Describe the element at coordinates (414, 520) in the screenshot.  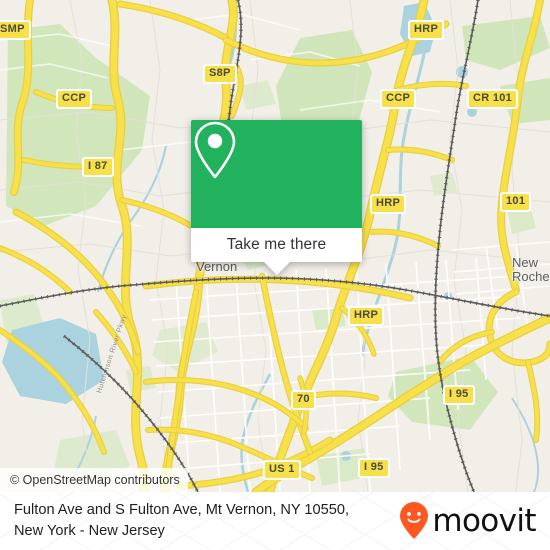
I see `moovit-pin-icon` at that location.